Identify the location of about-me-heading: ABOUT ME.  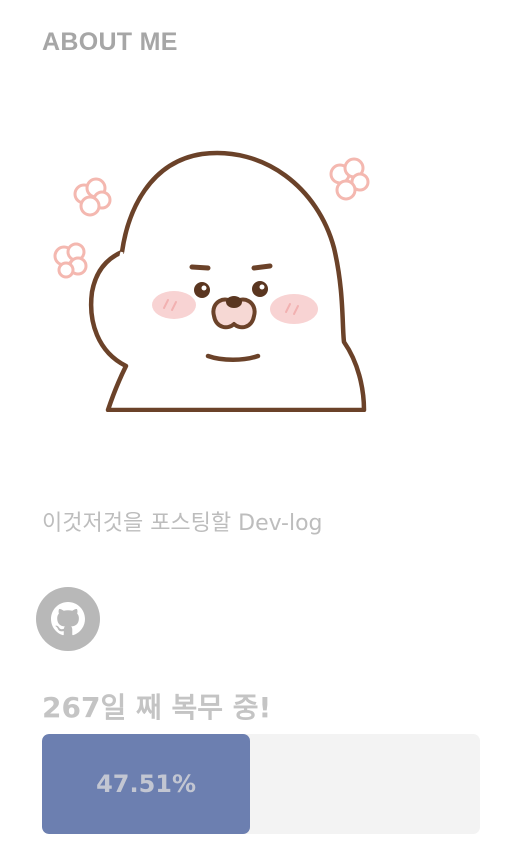
(110, 42).